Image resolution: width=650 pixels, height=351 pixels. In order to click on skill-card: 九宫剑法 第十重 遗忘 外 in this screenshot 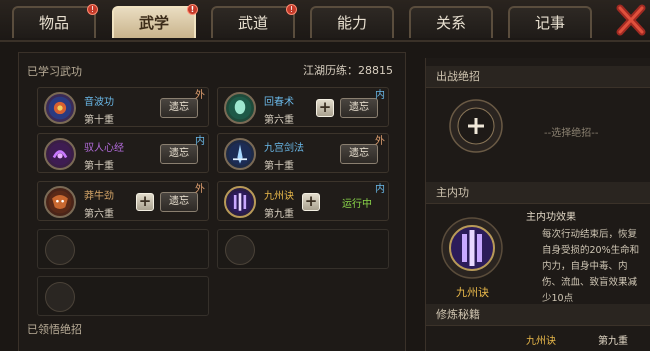, I will do `click(303, 153)`.